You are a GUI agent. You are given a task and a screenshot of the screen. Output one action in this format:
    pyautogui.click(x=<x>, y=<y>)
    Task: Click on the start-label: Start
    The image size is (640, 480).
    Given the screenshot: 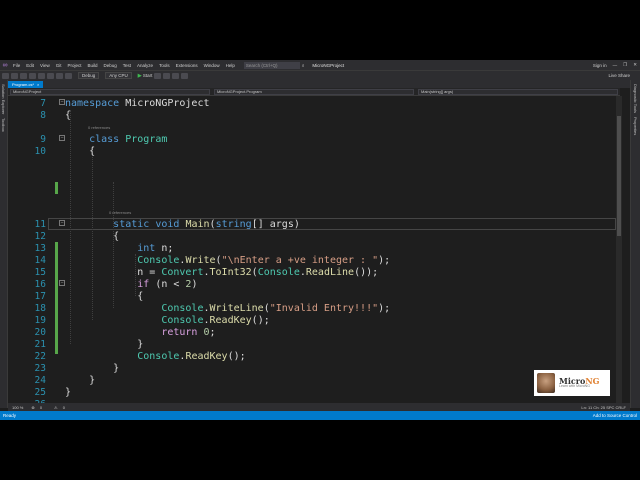 What is the action you would take?
    pyautogui.click(x=147, y=75)
    